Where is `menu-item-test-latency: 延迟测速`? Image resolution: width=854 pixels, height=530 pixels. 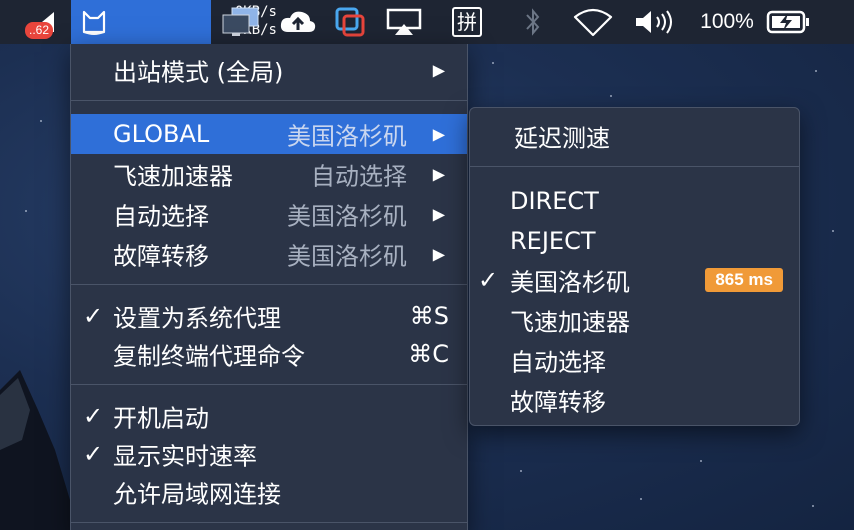
menu-item-test-latency: 延迟测速 is located at coordinates (634, 136).